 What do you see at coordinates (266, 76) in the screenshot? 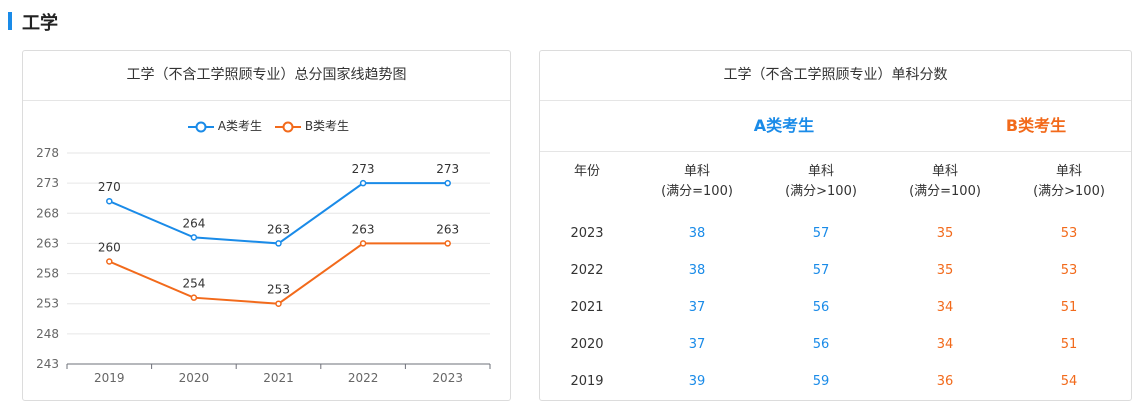
I see `chart-title: 工学（不含工学照顾专业）总分国家线趋势图` at bounding box center [266, 76].